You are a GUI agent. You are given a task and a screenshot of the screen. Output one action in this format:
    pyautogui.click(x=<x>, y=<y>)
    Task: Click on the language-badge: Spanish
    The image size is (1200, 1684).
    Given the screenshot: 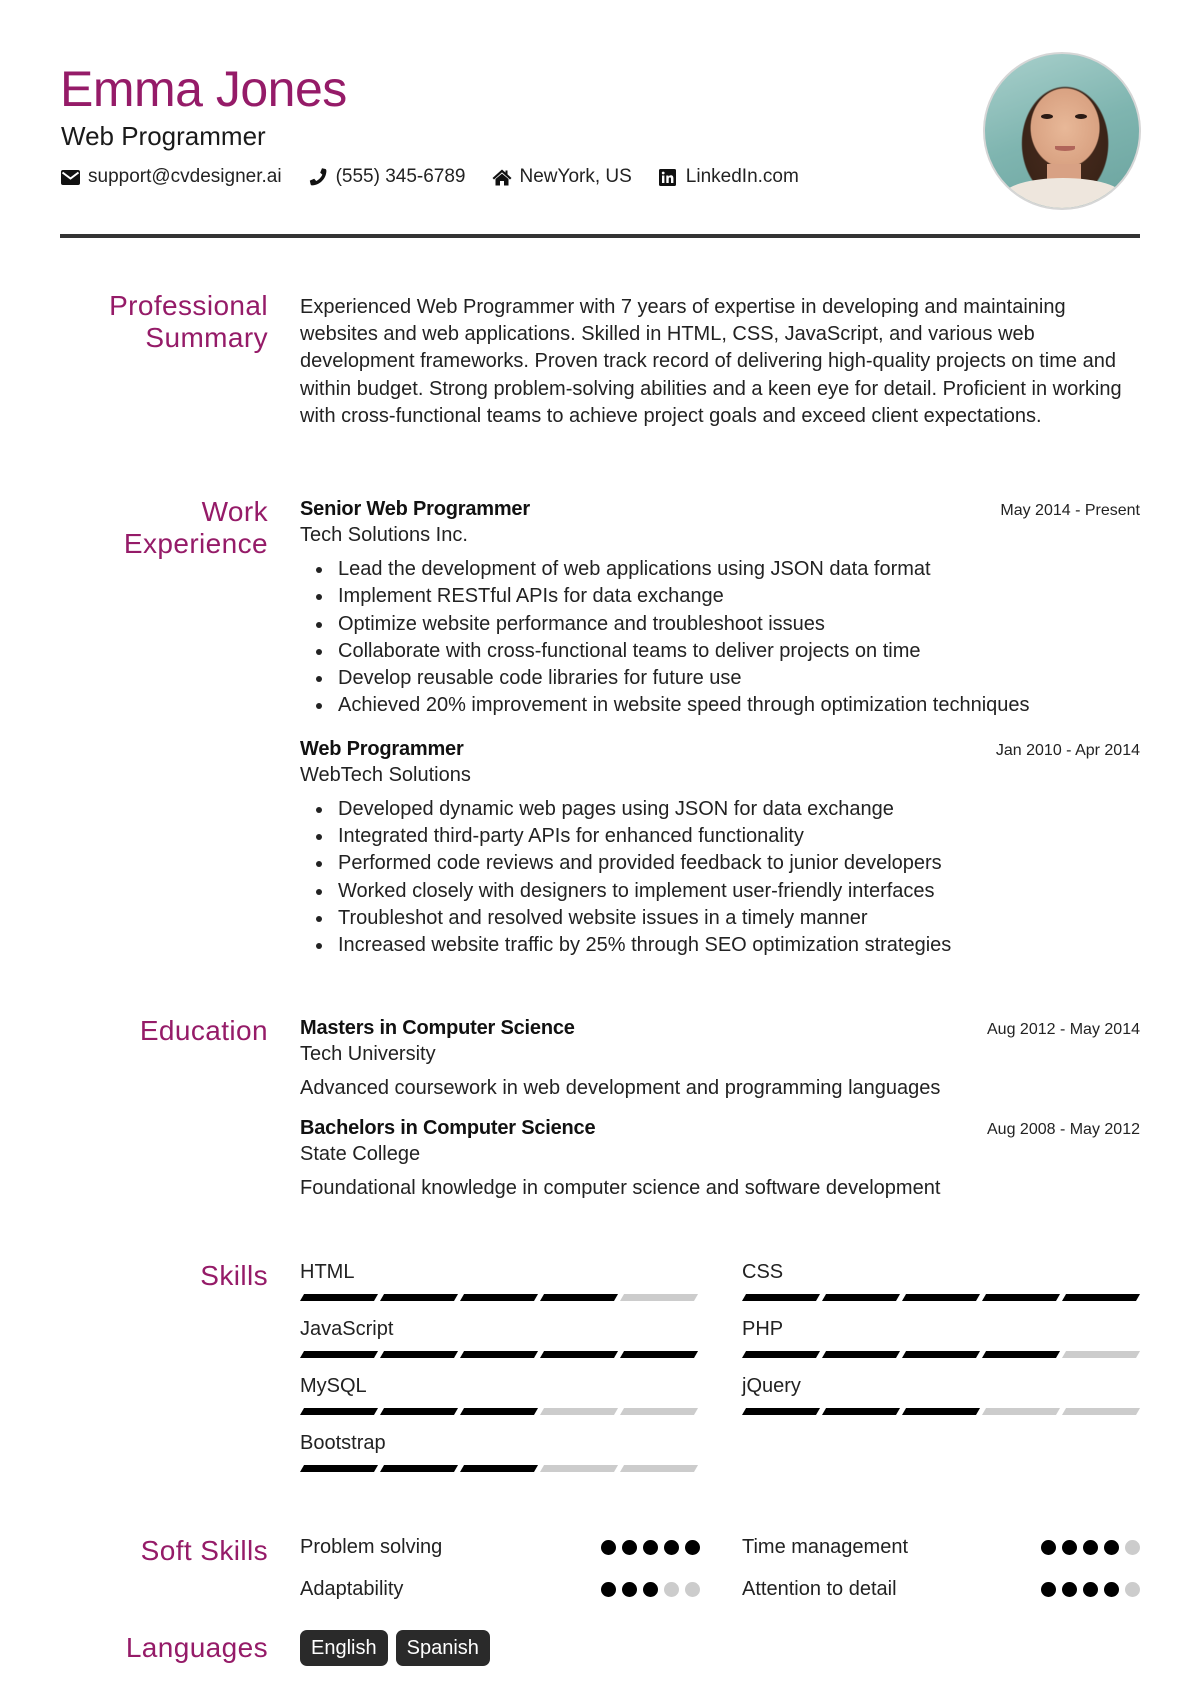 What is the action you would take?
    pyautogui.click(x=442, y=1648)
    